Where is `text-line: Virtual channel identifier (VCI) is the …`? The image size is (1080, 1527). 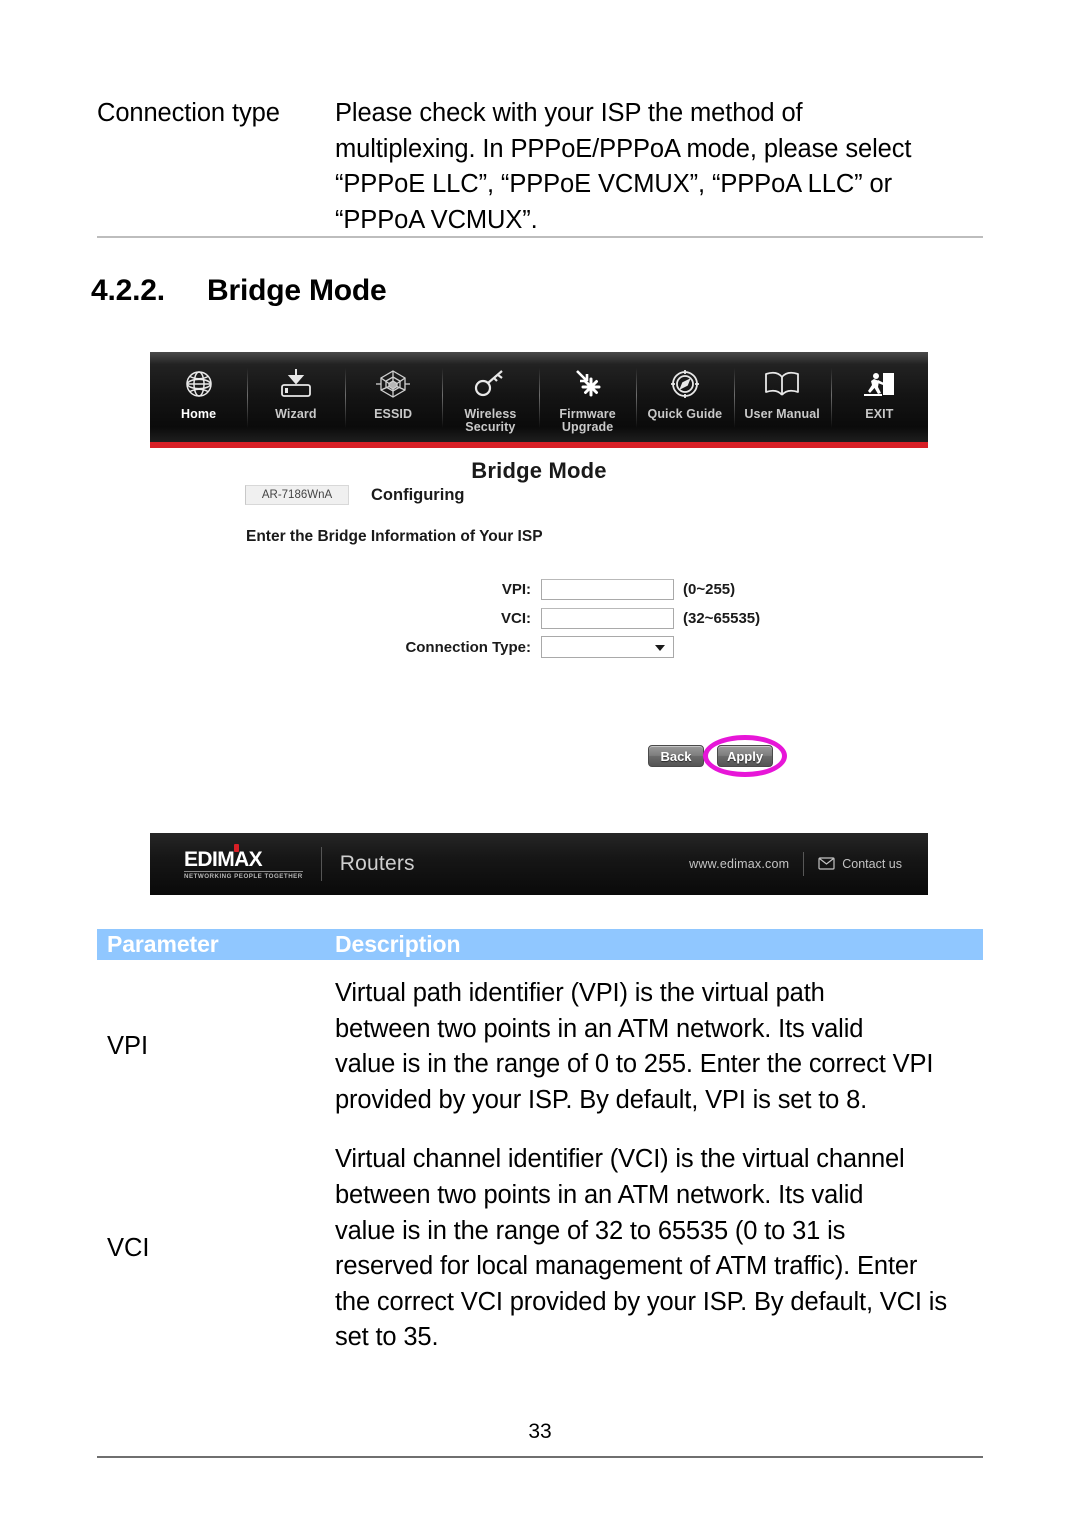
text-line: Virtual channel identifier (VCI) is the … is located at coordinates (620, 1159).